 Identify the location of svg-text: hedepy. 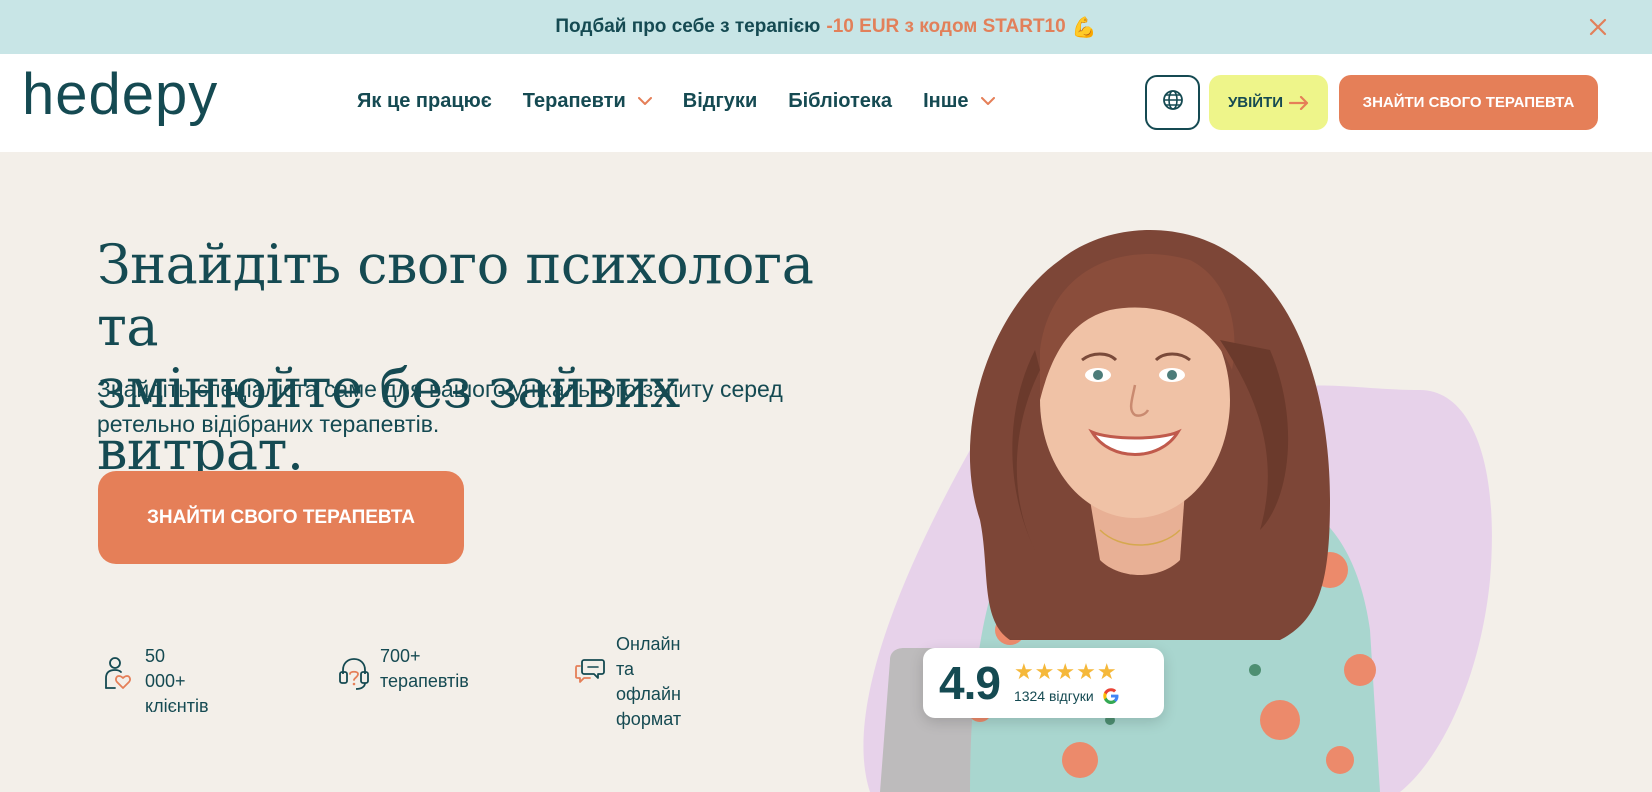
(120, 94).